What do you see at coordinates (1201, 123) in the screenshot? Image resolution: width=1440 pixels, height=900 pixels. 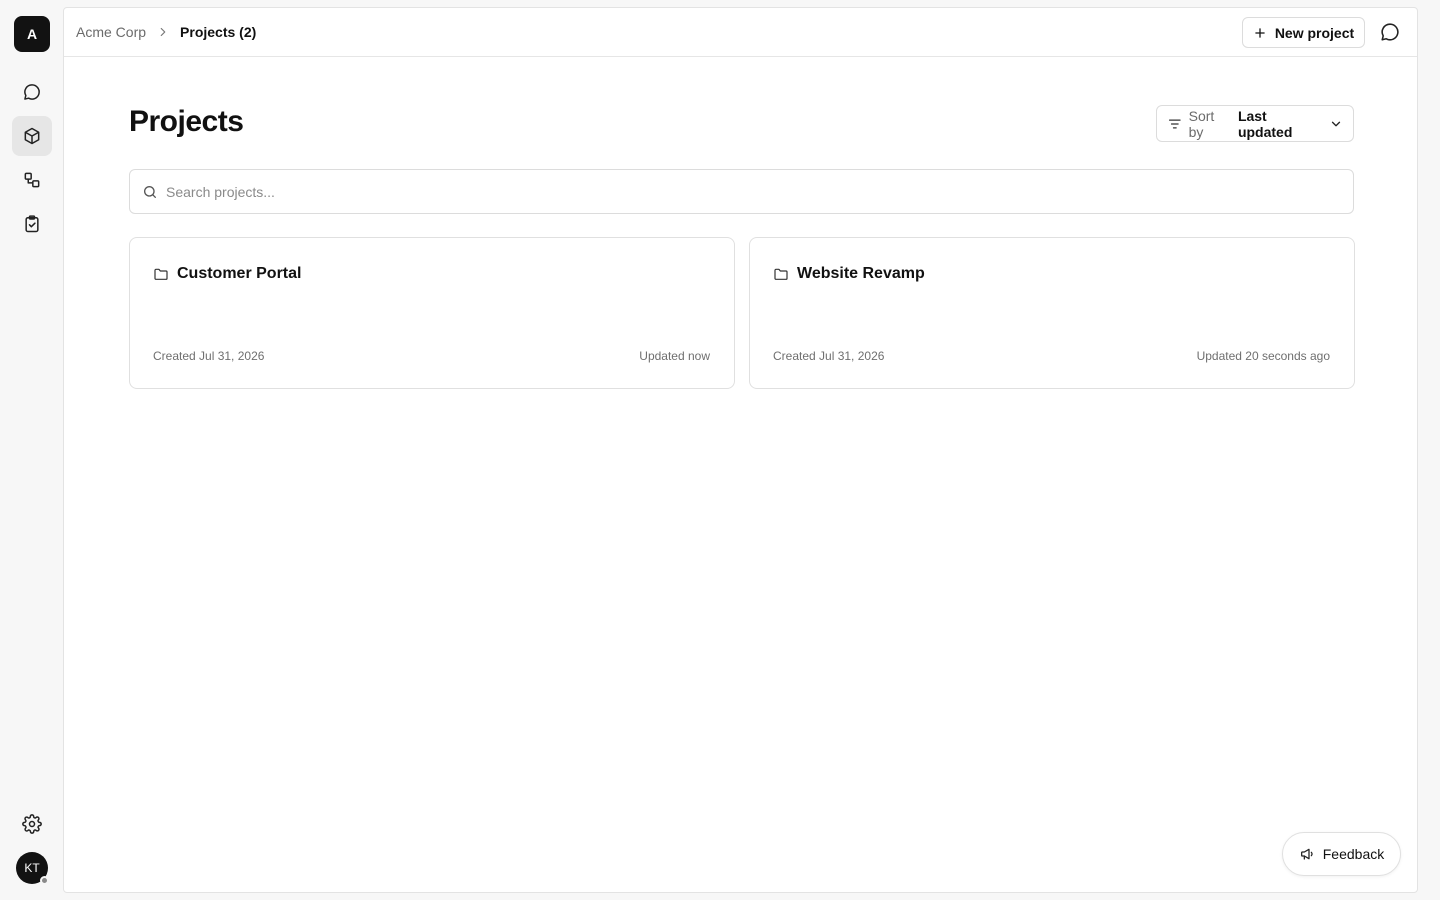 I see `sort-label: Sort by` at bounding box center [1201, 123].